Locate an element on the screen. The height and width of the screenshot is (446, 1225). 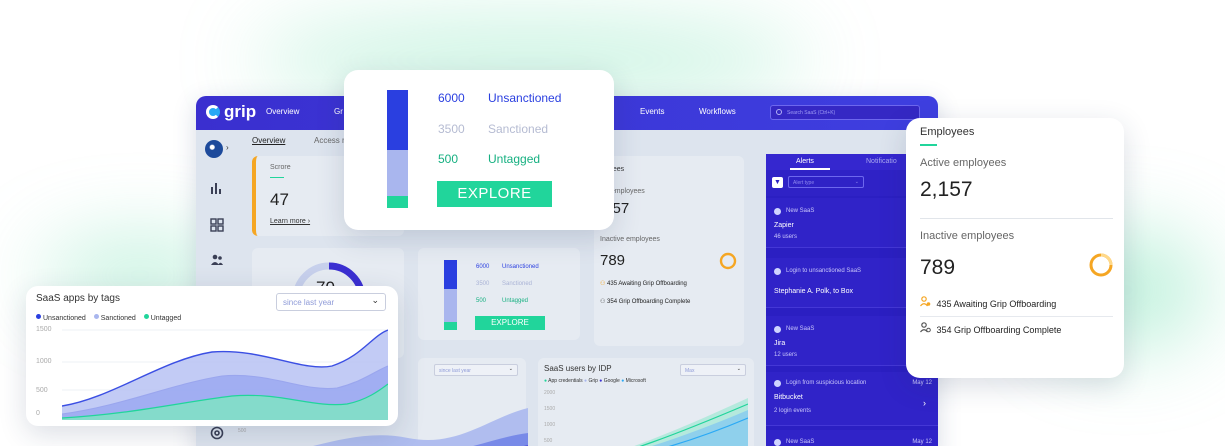
chart-legend: Unsanctioned Sanctioned Untagged is located at coordinates (111, 318).